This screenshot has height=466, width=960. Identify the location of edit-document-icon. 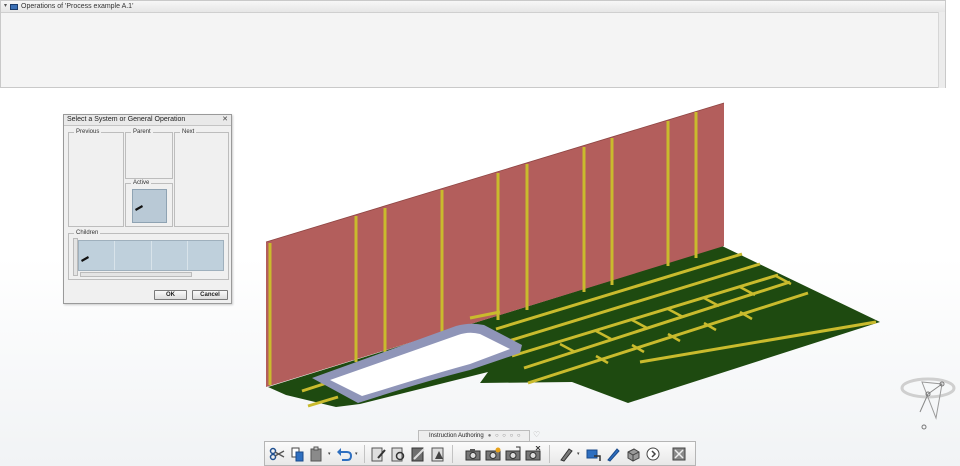
(418, 454).